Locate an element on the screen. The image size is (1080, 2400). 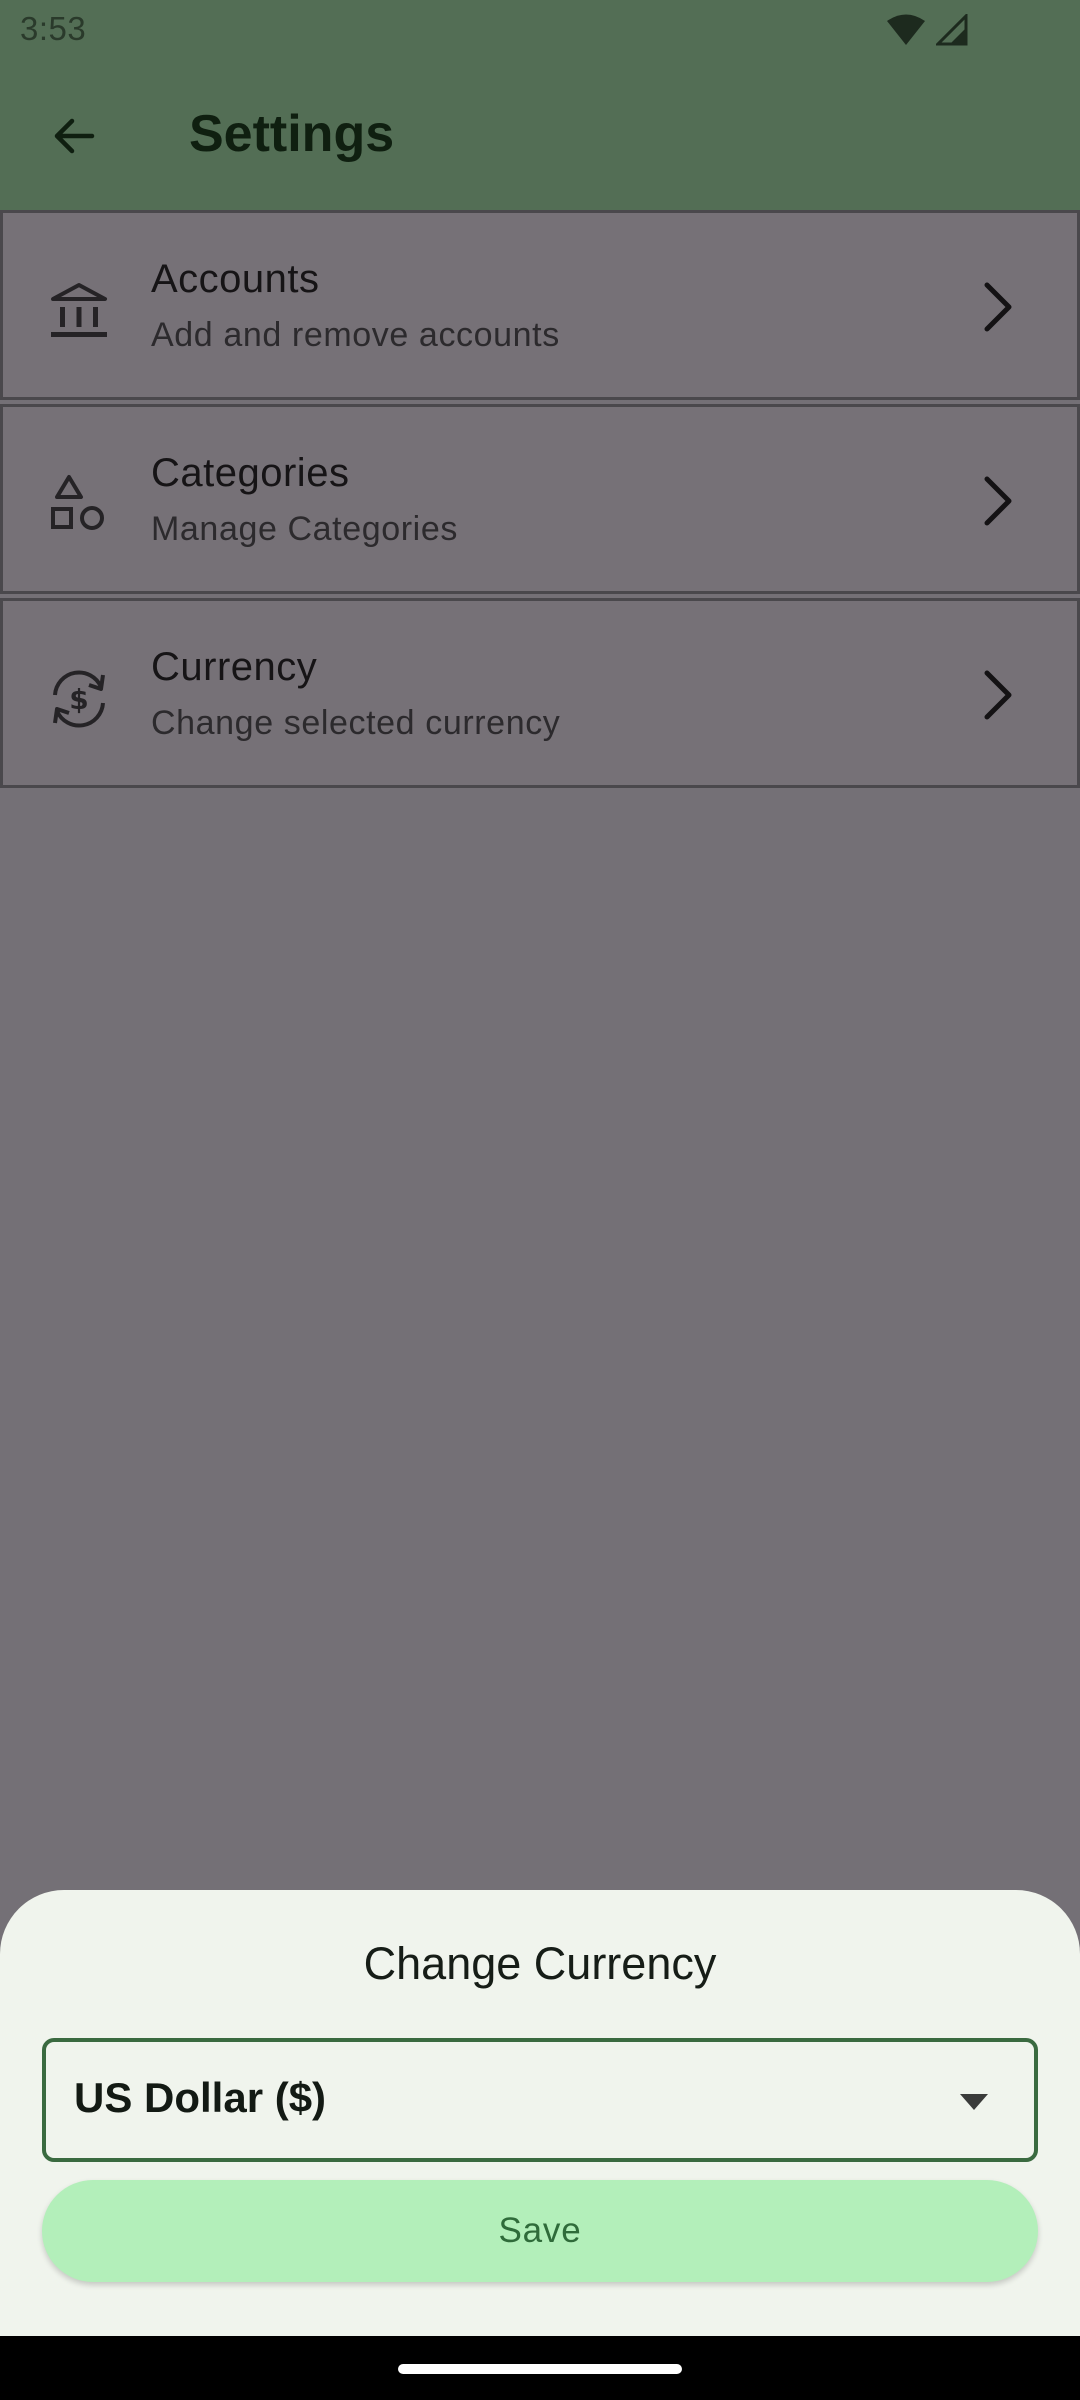
arrow-back-icon is located at coordinates (74, 136).